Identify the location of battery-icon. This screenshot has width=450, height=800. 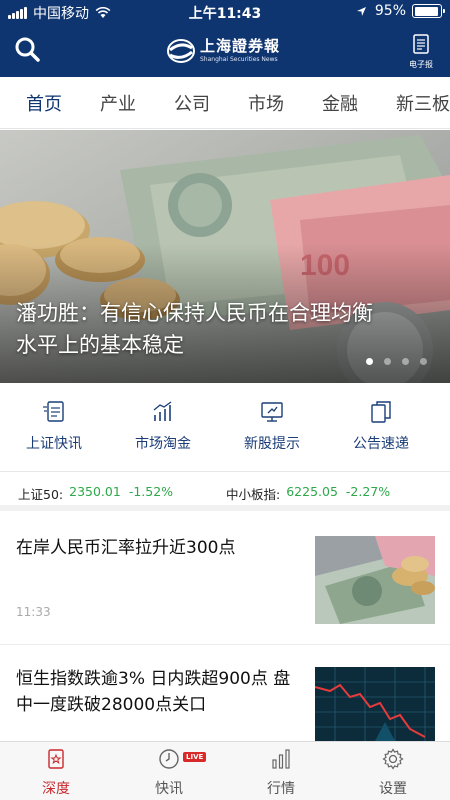
(428, 11).